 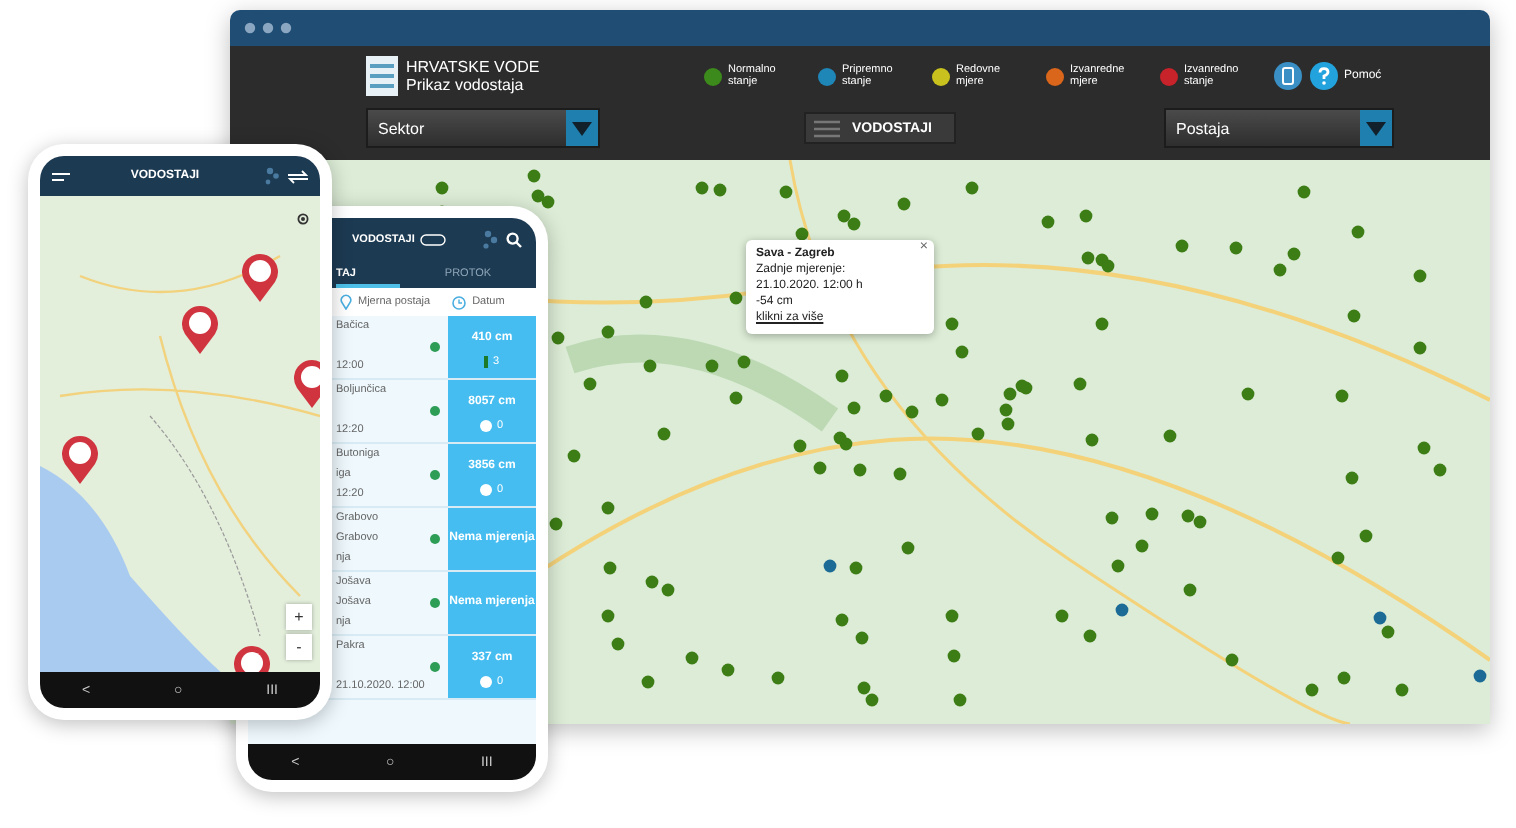 What do you see at coordinates (299, 647) in the screenshot?
I see `zoom-out-button: -` at bounding box center [299, 647].